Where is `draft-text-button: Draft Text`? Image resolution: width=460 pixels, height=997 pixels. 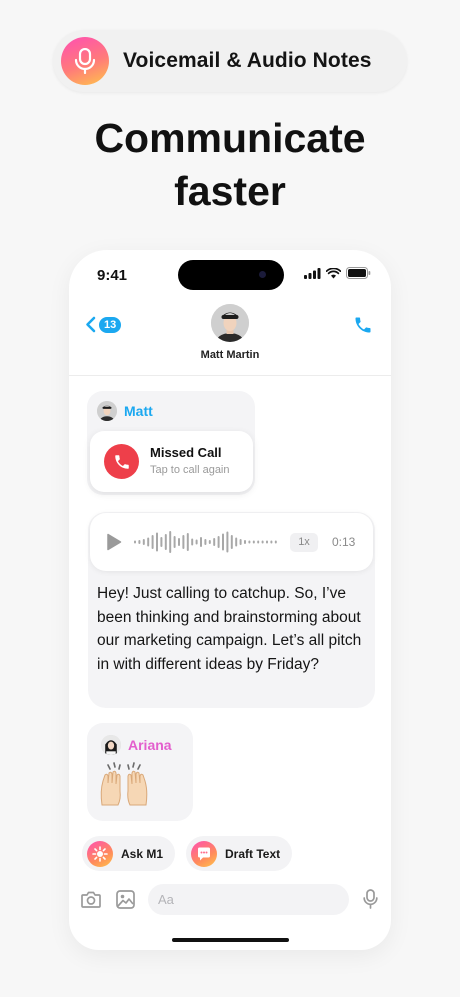
draft-text-button: Draft Text is located at coordinates (239, 853).